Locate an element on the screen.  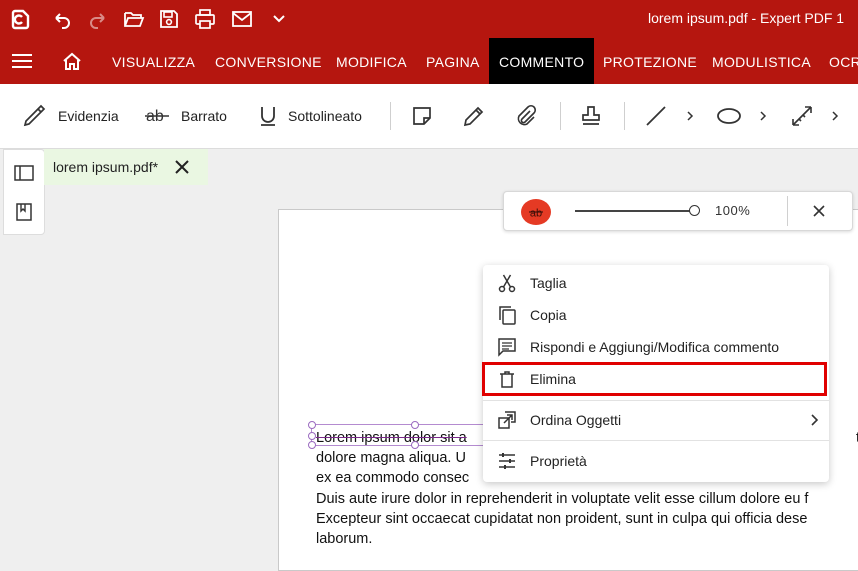
print-icon is located at coordinates (205, 19).